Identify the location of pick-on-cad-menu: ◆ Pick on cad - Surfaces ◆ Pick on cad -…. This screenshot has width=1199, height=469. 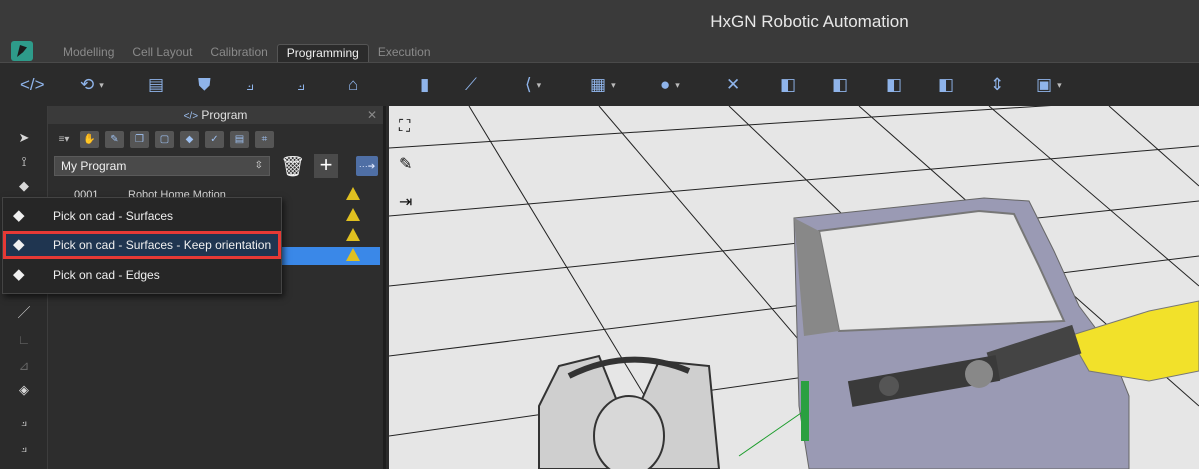
(142, 245).